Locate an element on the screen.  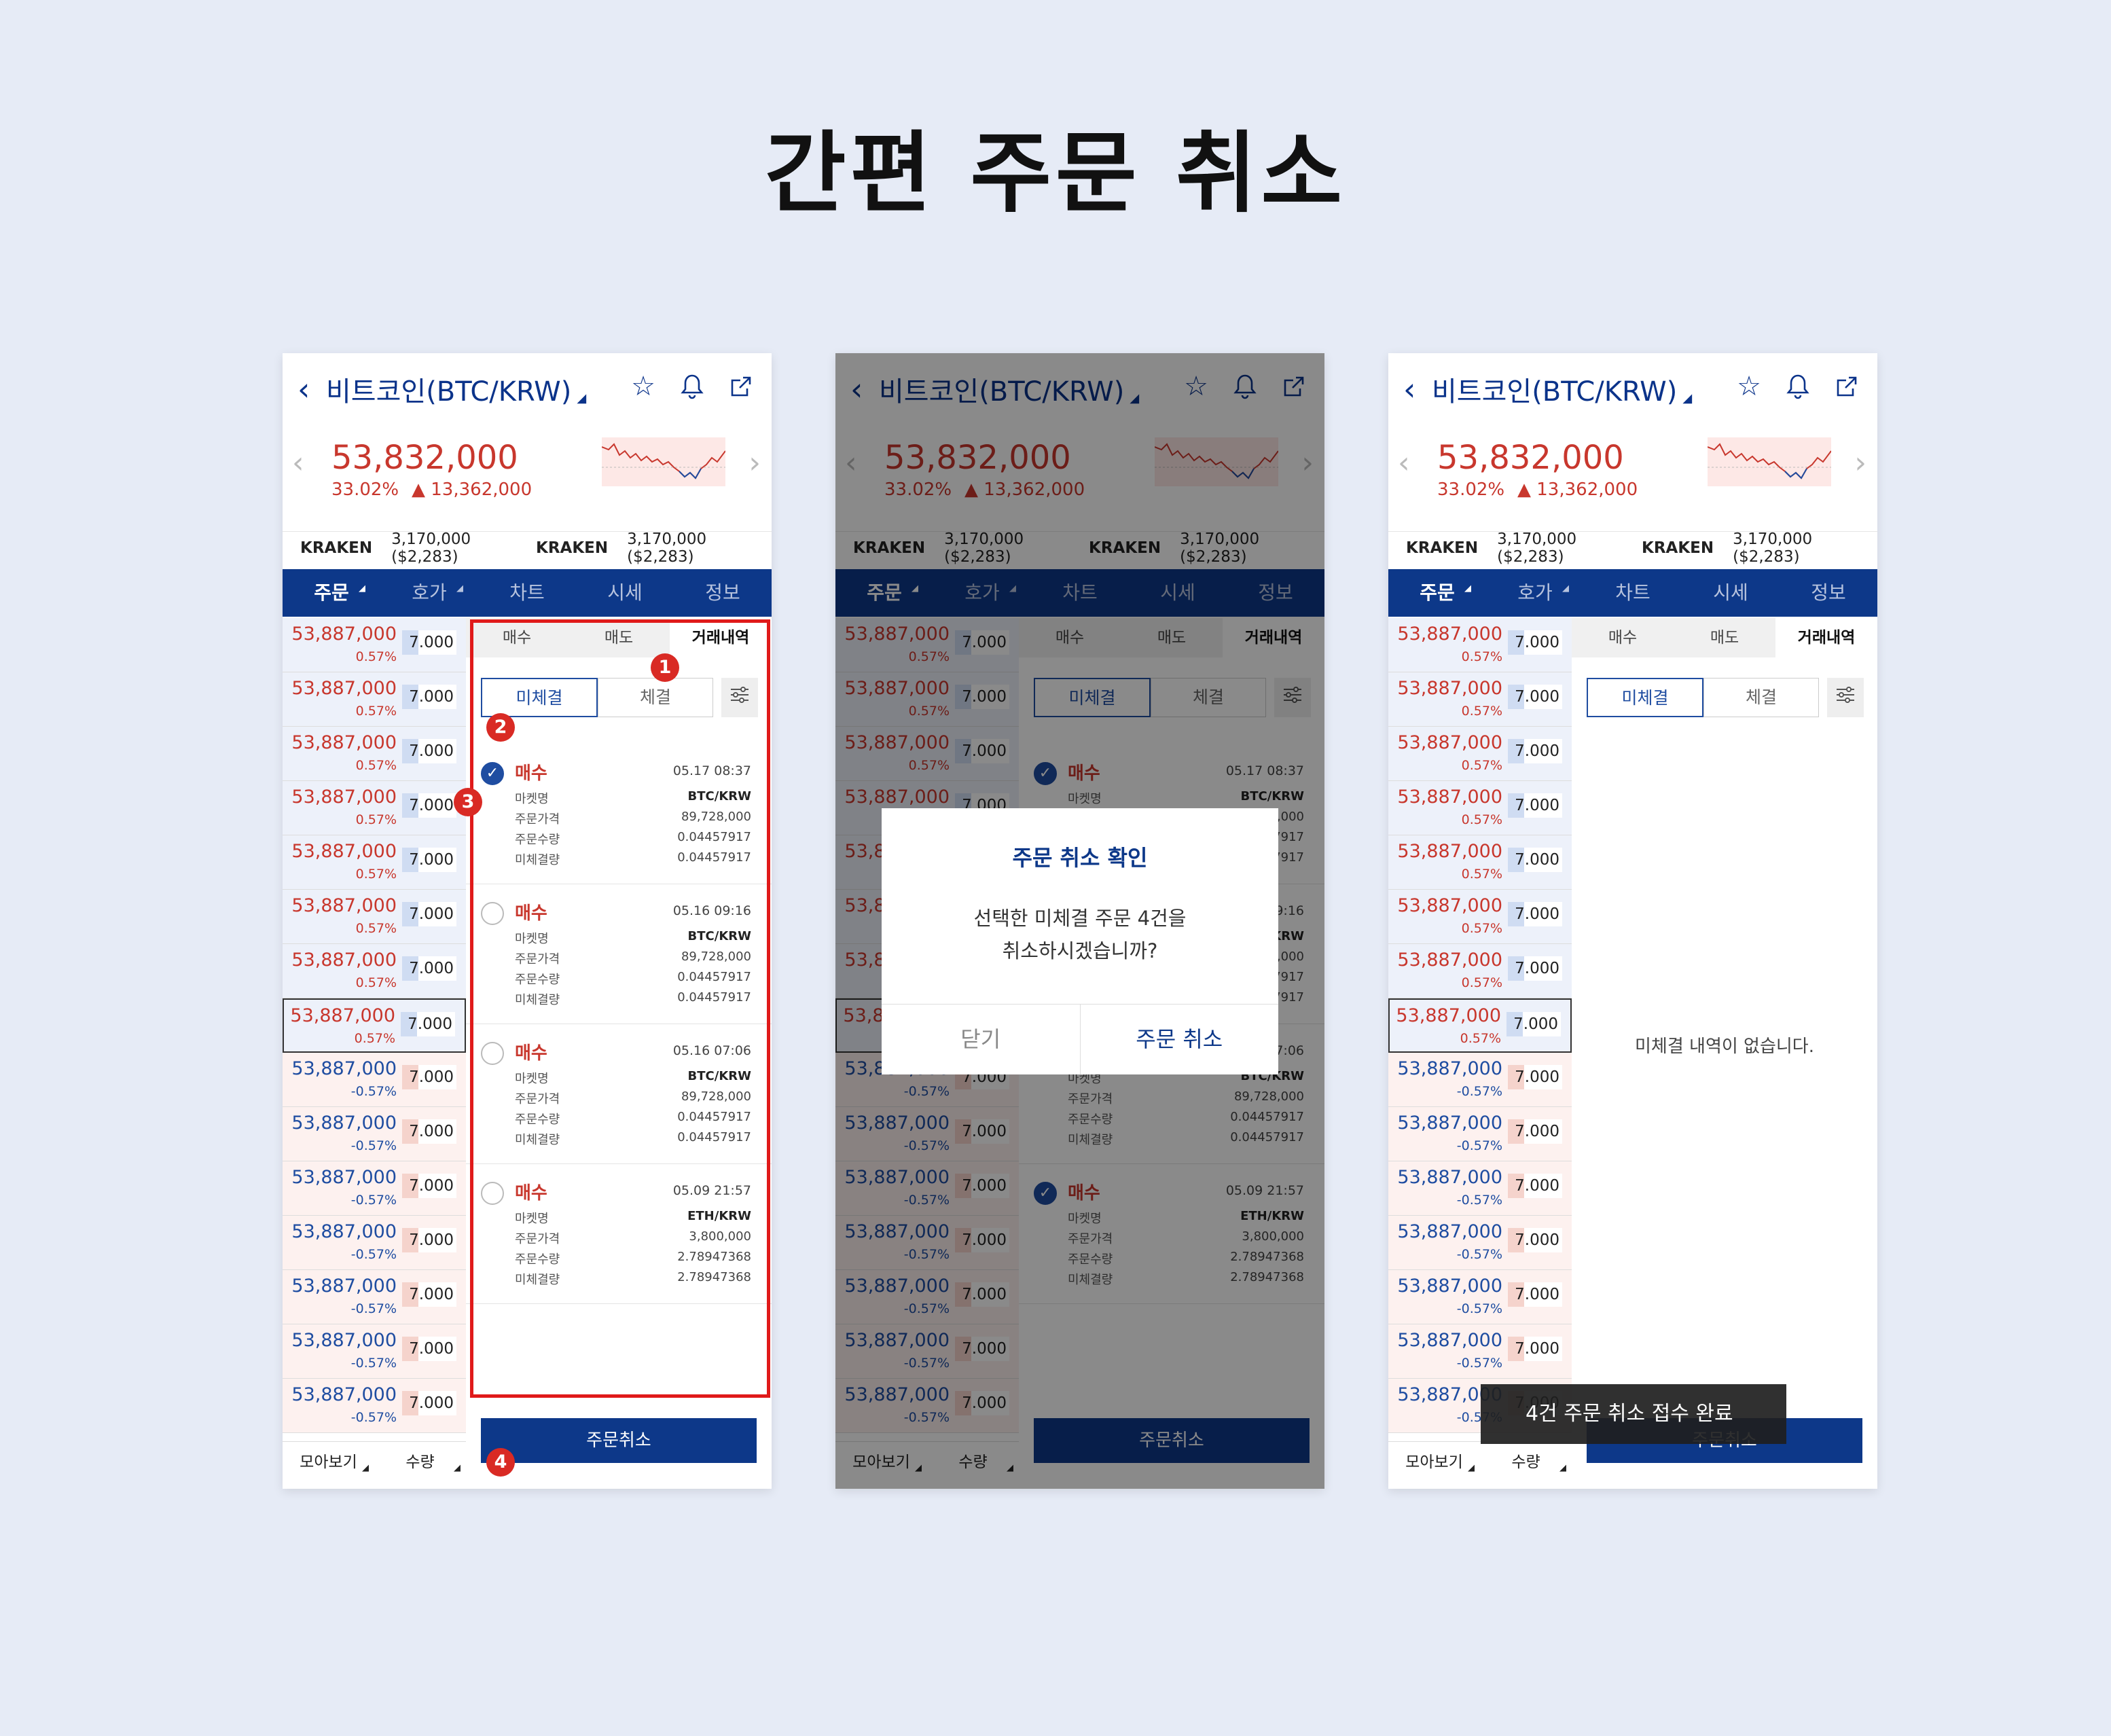
tab-label: 정보 is located at coordinates (1828, 592).